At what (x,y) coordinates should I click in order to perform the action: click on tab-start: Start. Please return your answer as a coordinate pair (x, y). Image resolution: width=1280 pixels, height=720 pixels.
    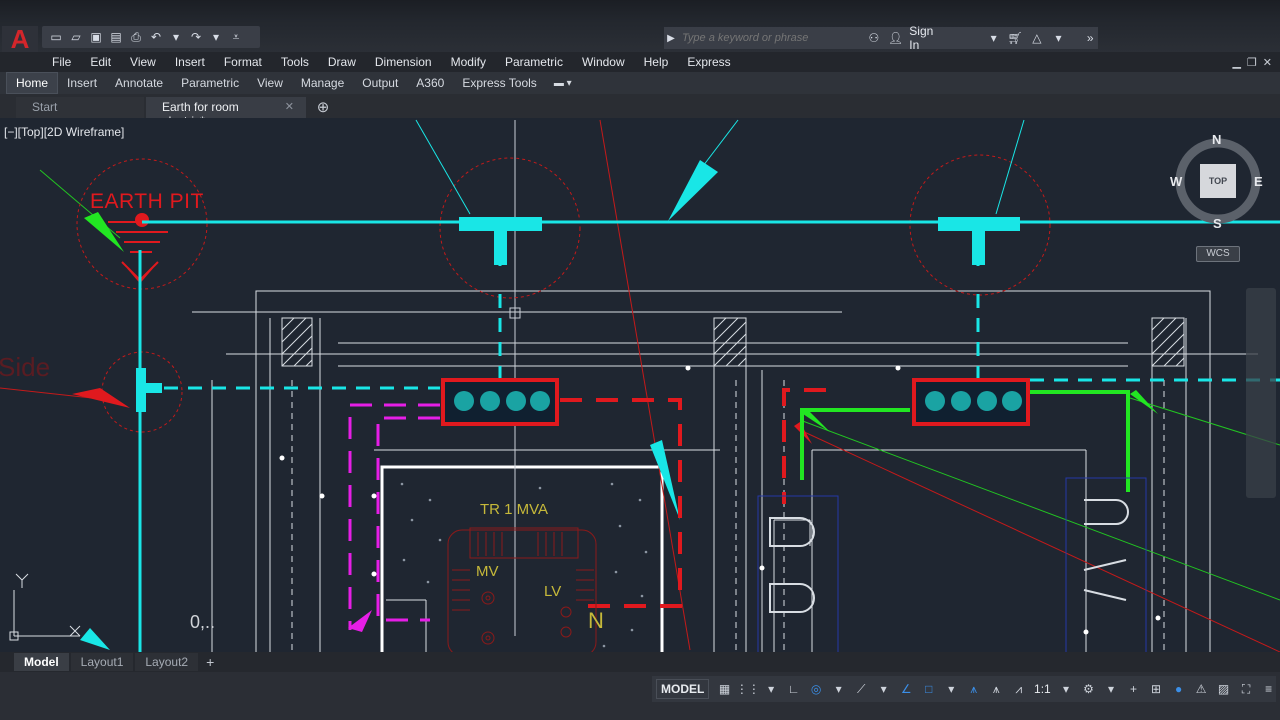
    Looking at the image, I should click on (80, 107).